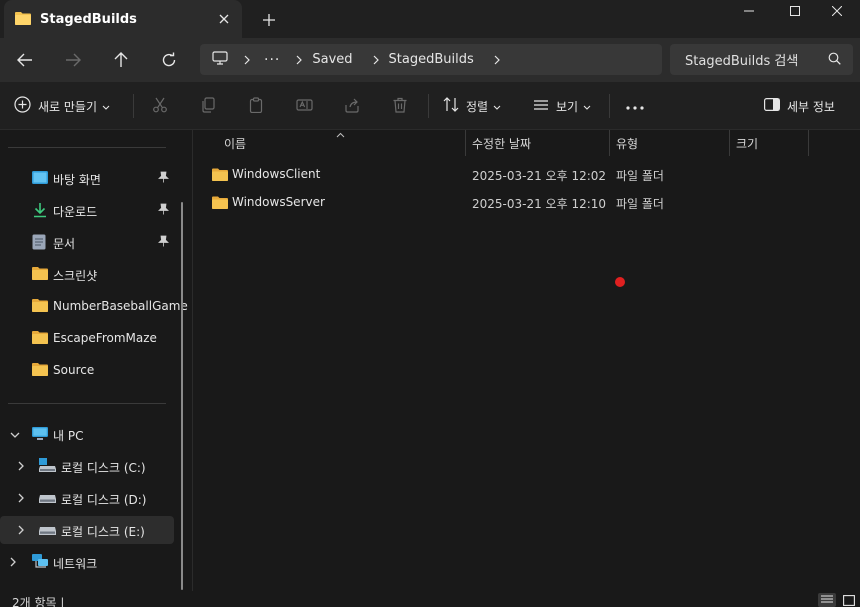  I want to click on column-header-type: 유형, so click(627, 143).